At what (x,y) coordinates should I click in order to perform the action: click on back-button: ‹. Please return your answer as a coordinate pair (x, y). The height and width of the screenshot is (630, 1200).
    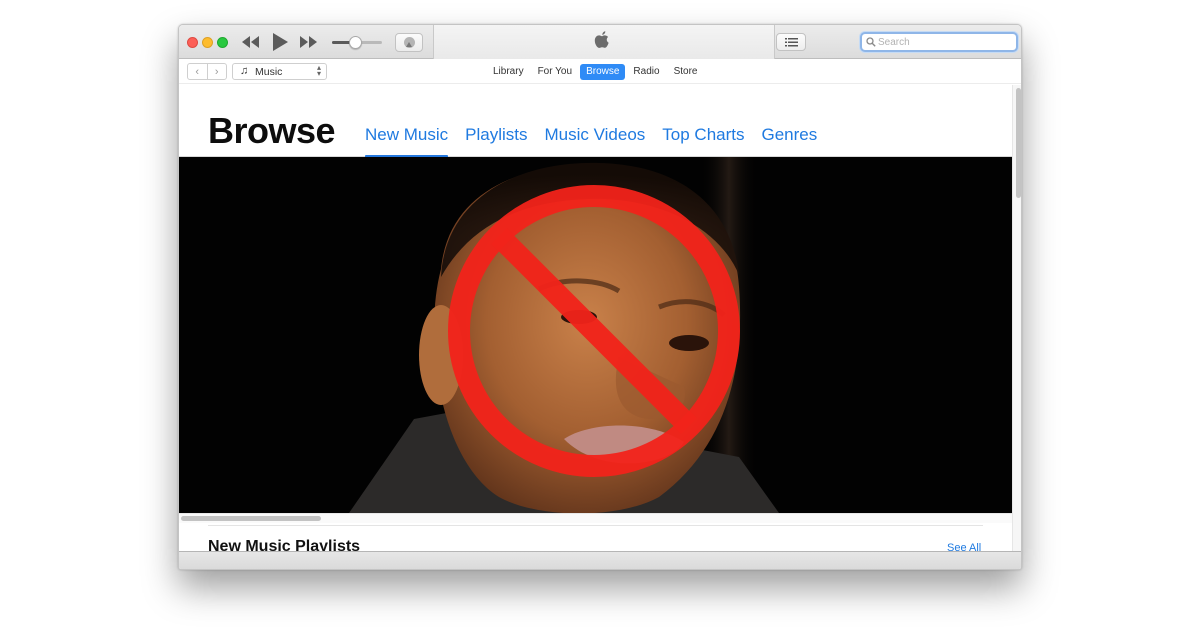
    Looking at the image, I should click on (197, 71).